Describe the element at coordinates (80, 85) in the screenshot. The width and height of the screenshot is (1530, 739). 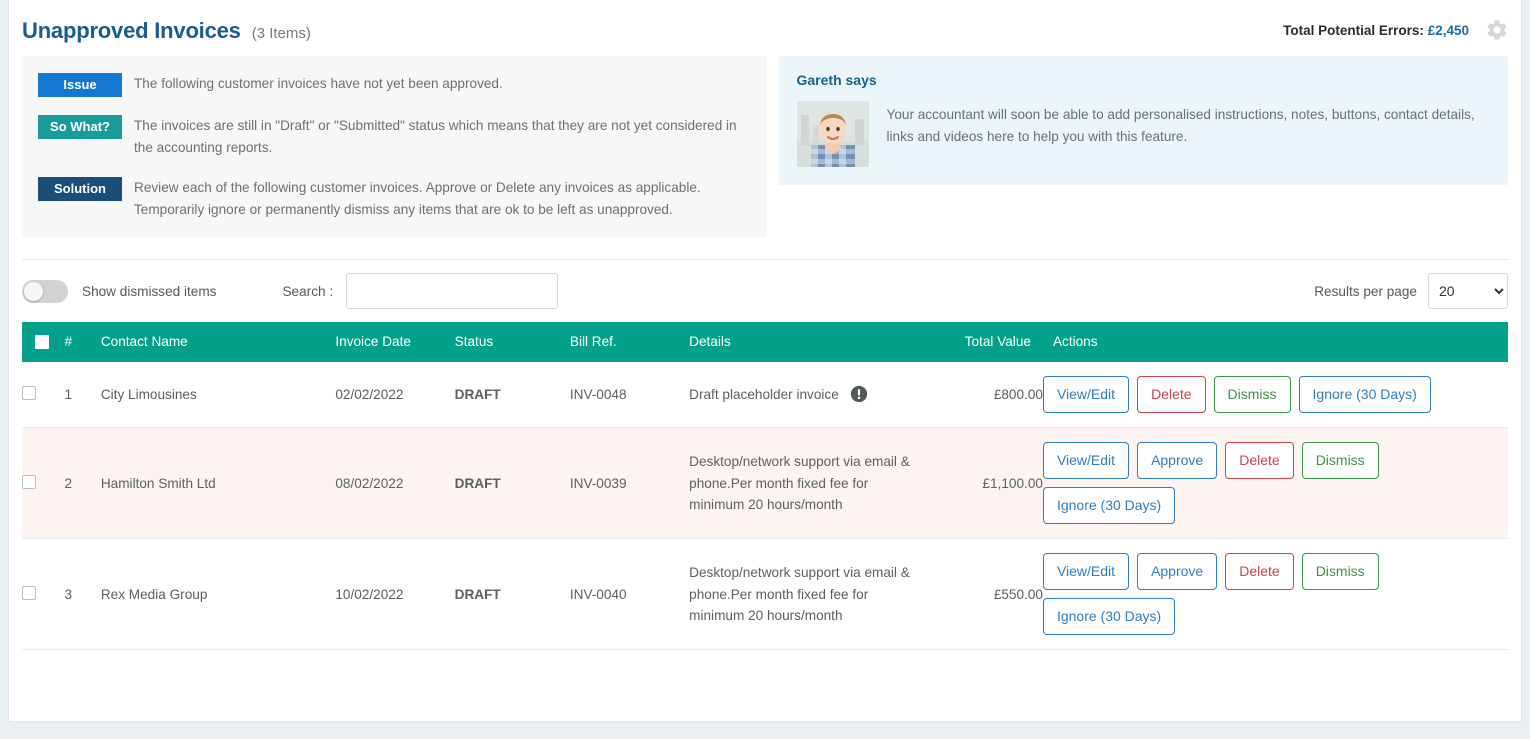
I see `badge-issue: Issue` at that location.